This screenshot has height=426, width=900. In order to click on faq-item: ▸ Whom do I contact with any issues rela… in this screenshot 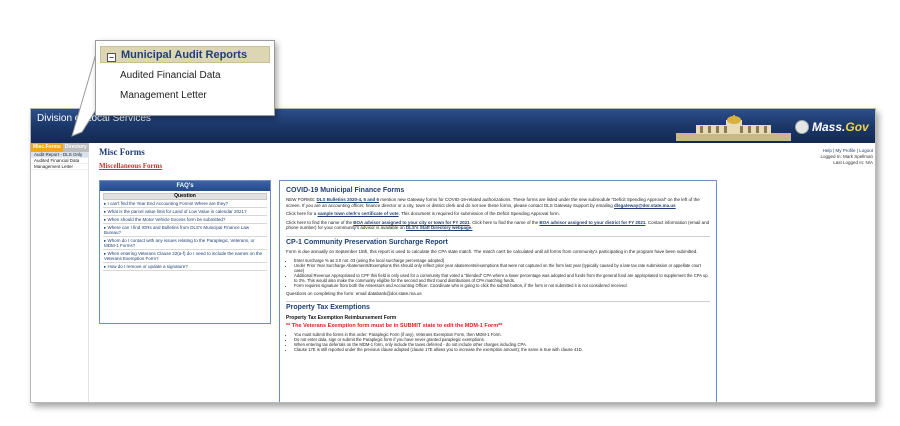, I will do `click(185, 243)`.